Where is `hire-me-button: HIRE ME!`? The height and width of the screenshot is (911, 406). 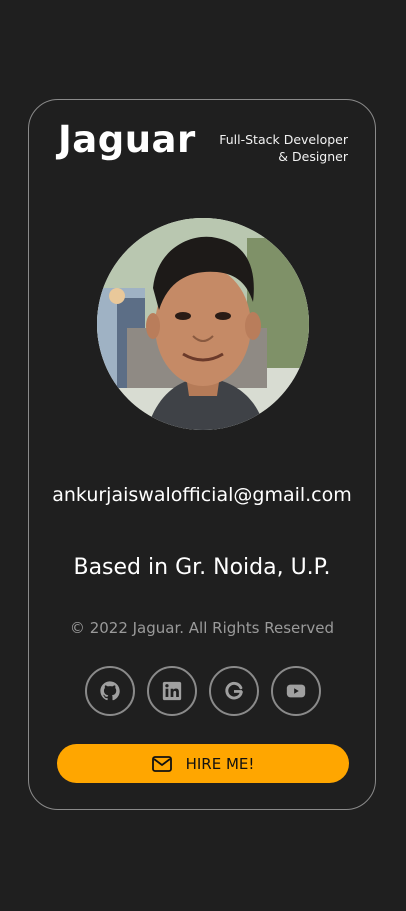
hire-me-button: HIRE ME! is located at coordinates (203, 763).